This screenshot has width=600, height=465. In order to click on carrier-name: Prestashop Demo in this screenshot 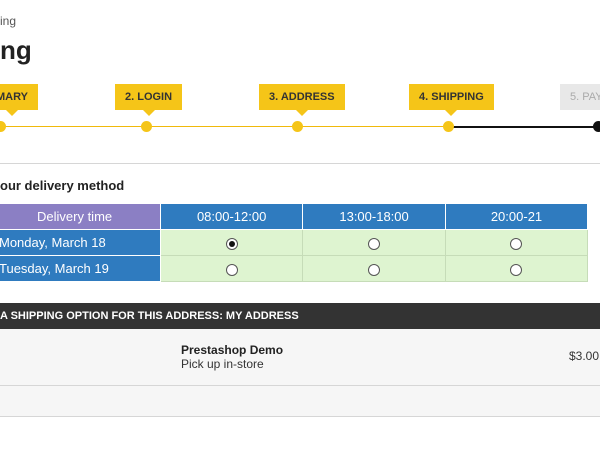, I will do `click(232, 350)`.